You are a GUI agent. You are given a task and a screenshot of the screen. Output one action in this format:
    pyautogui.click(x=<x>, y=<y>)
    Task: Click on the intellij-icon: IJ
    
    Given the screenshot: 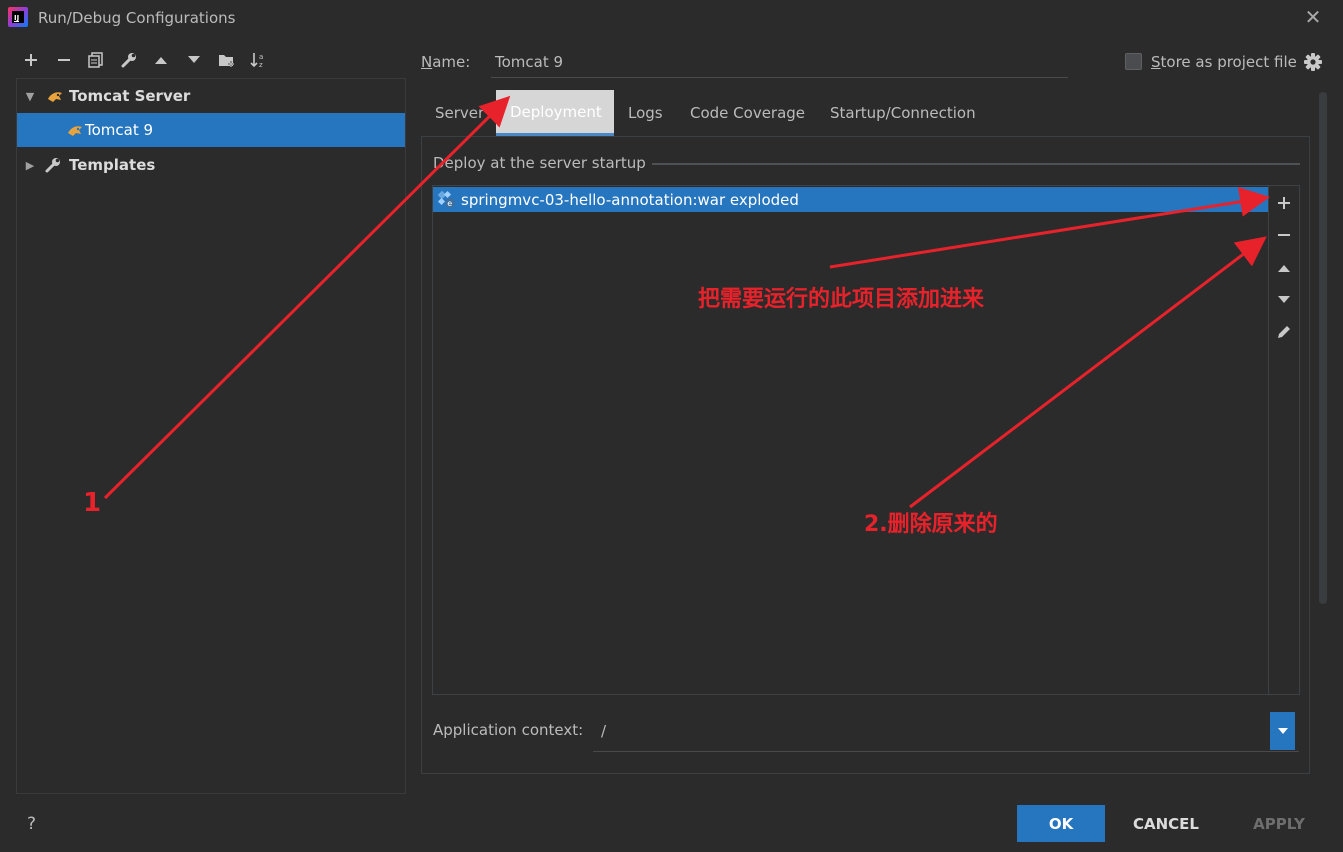 What is the action you would take?
    pyautogui.click(x=18, y=17)
    